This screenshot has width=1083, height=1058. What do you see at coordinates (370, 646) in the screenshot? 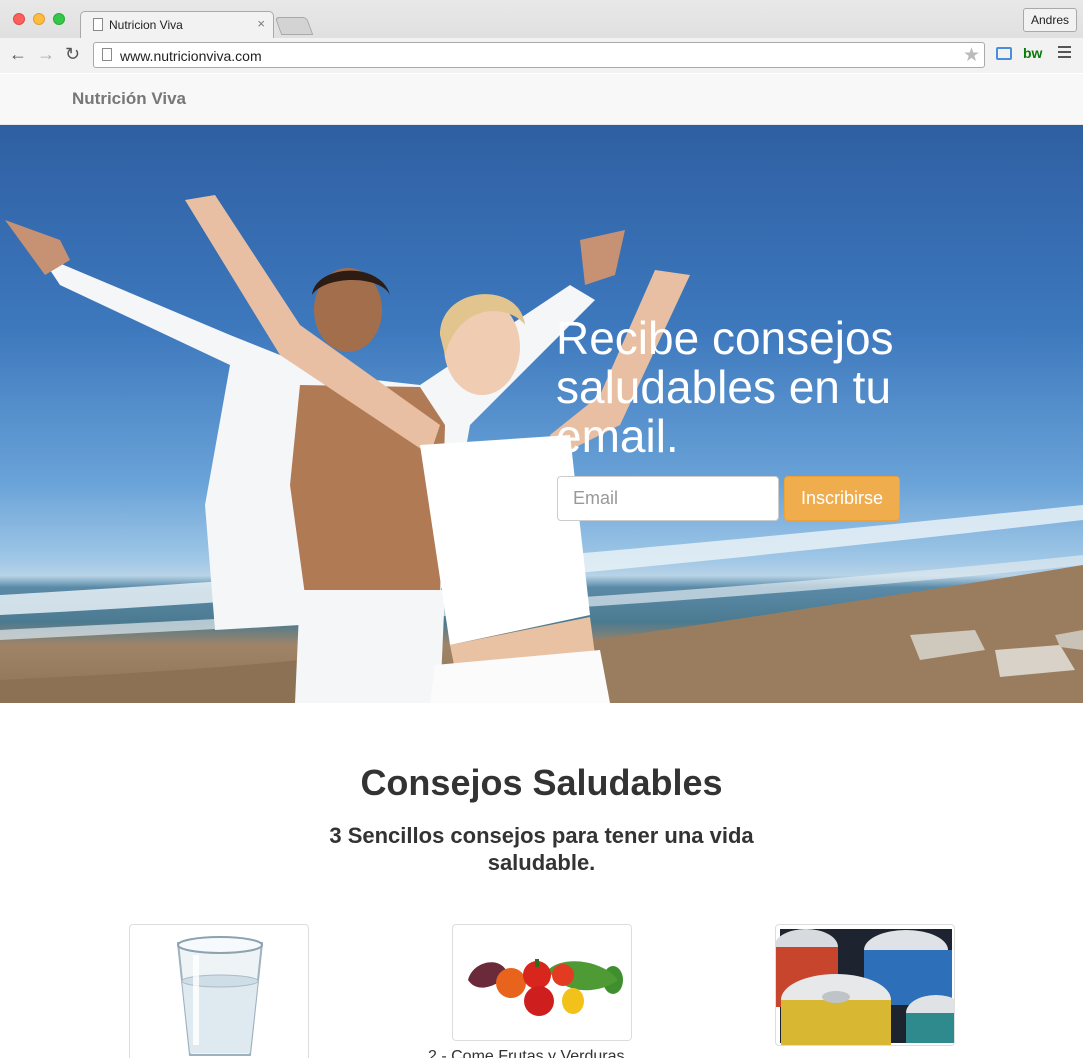
I see `man-pants` at bounding box center [370, 646].